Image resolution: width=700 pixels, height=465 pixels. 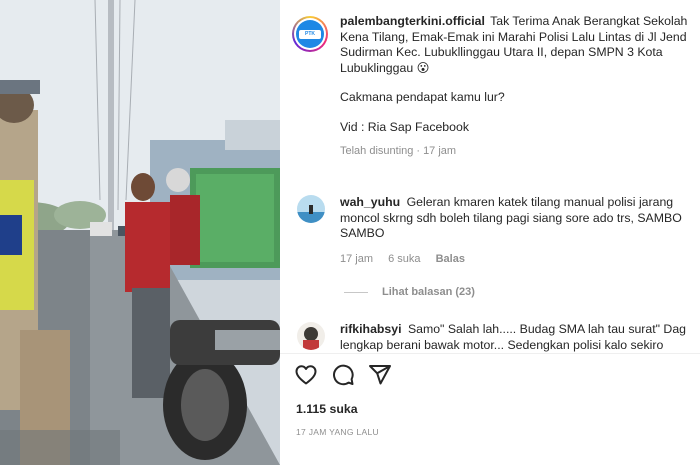 I want to click on caption-meta: Telah disunting · 17 jam, so click(x=516, y=152).